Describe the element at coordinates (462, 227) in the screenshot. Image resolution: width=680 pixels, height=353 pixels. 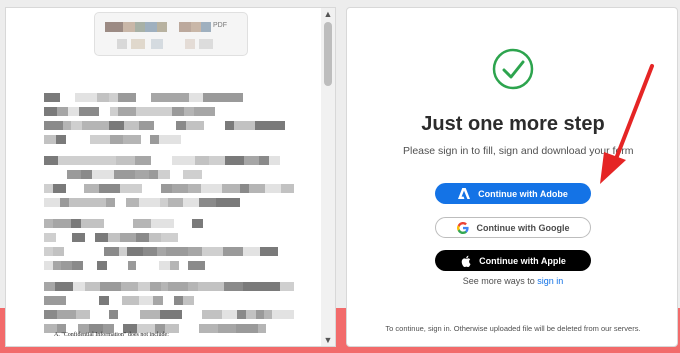
I see `google-logo-icon` at that location.